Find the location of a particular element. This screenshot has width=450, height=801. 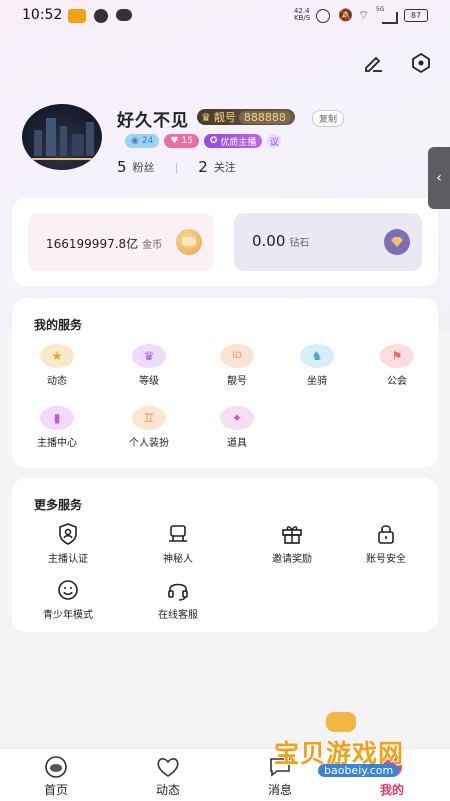

lock-icon is located at coordinates (386, 534).